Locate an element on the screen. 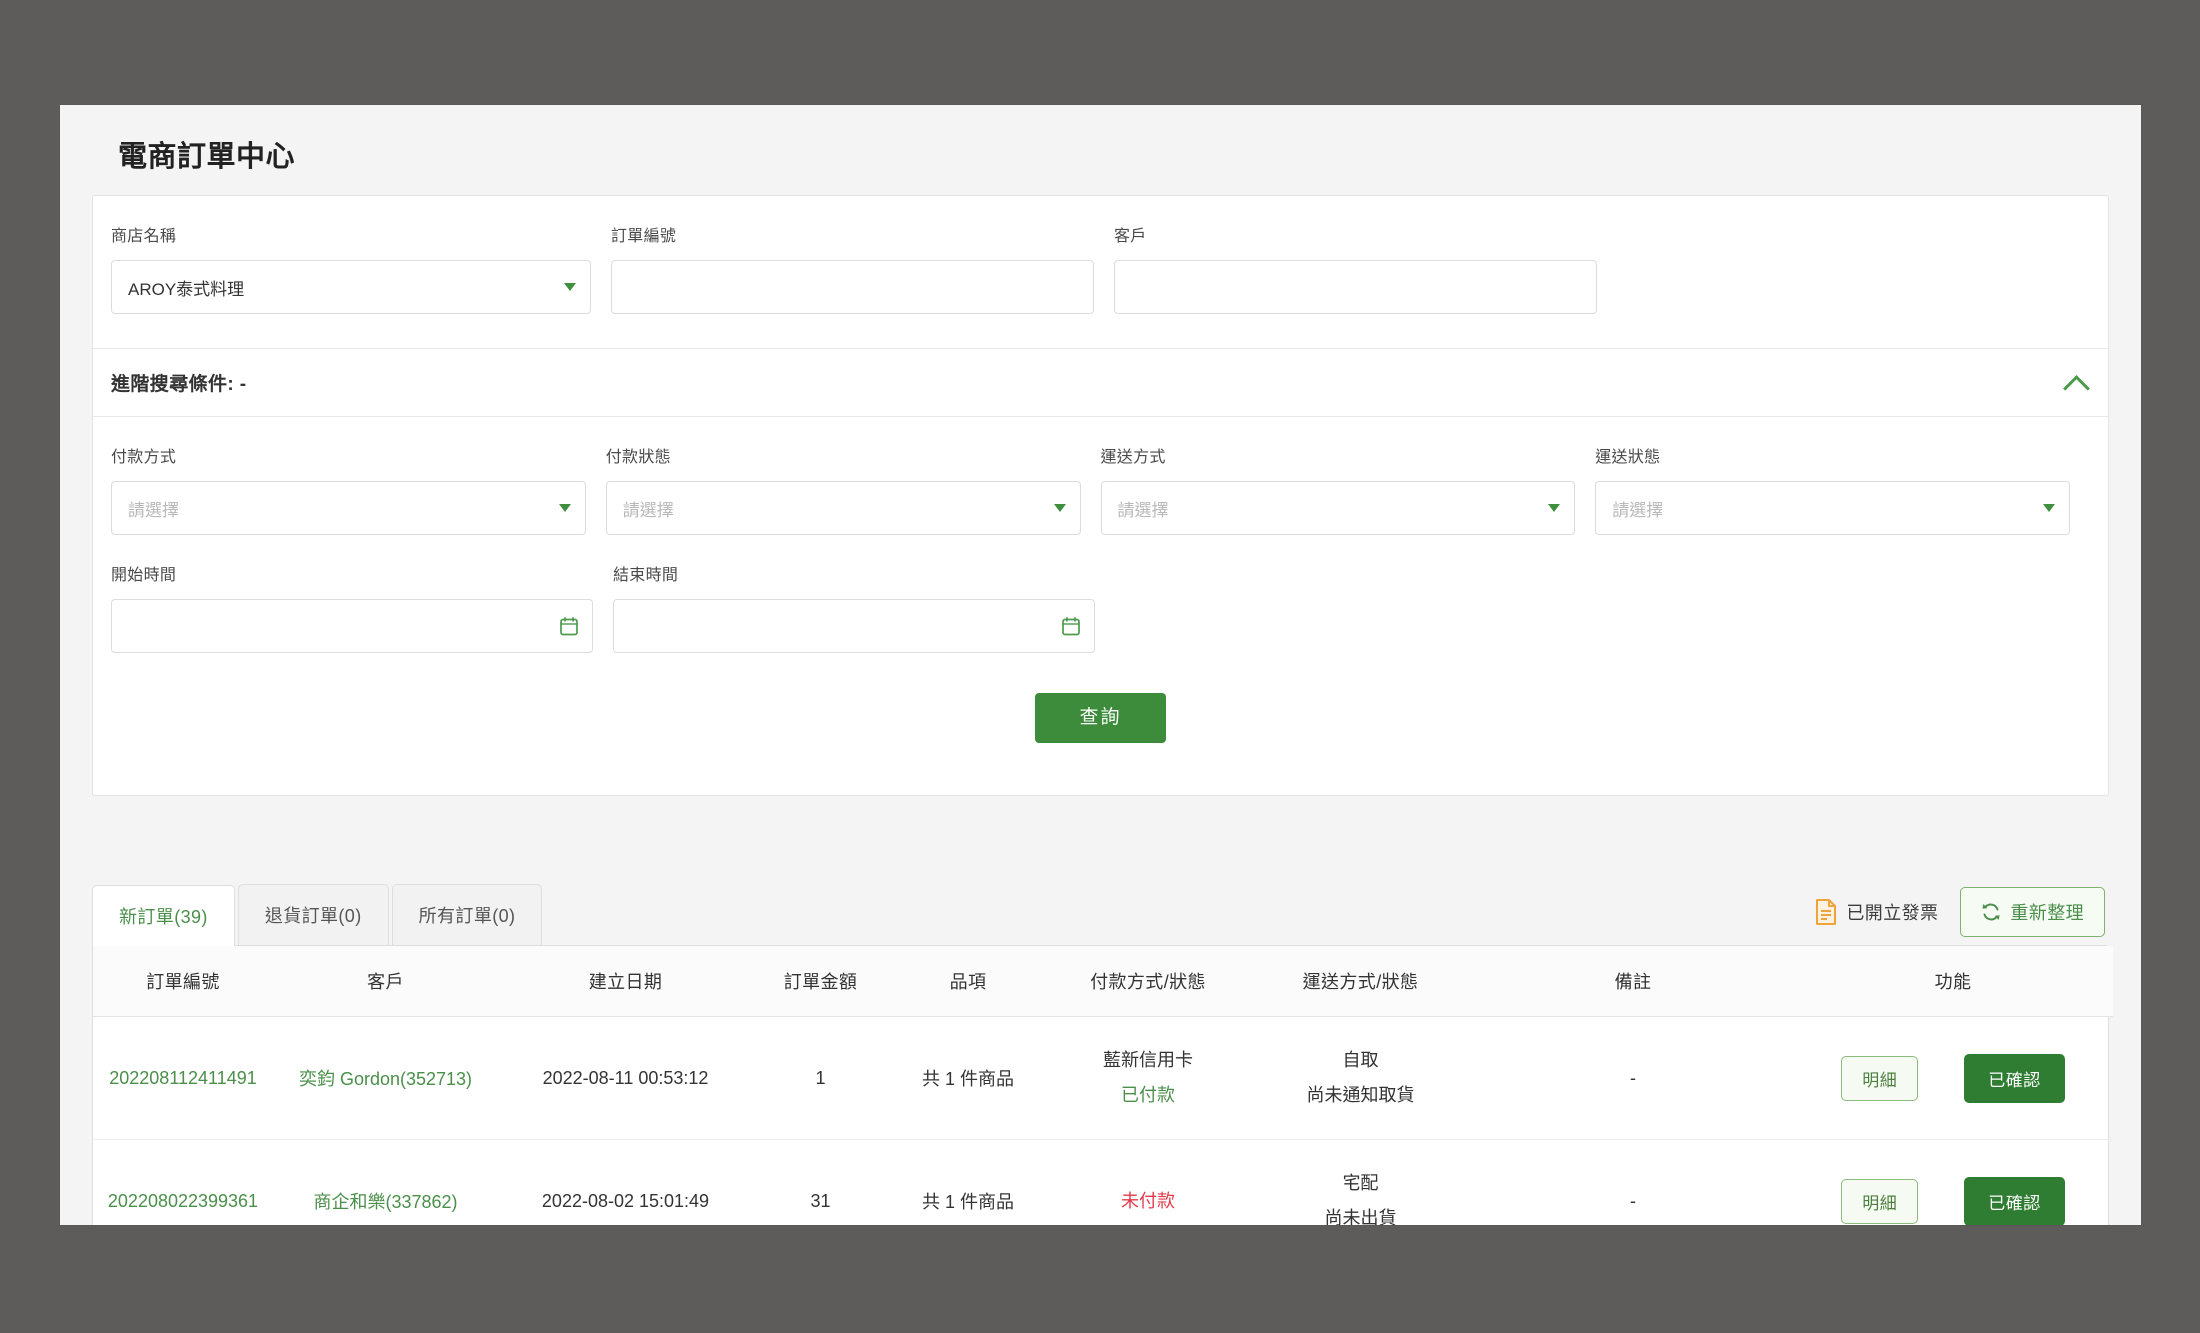 This screenshot has width=2200, height=1333. field-label-end-time: 結束時間 is located at coordinates (646, 575).